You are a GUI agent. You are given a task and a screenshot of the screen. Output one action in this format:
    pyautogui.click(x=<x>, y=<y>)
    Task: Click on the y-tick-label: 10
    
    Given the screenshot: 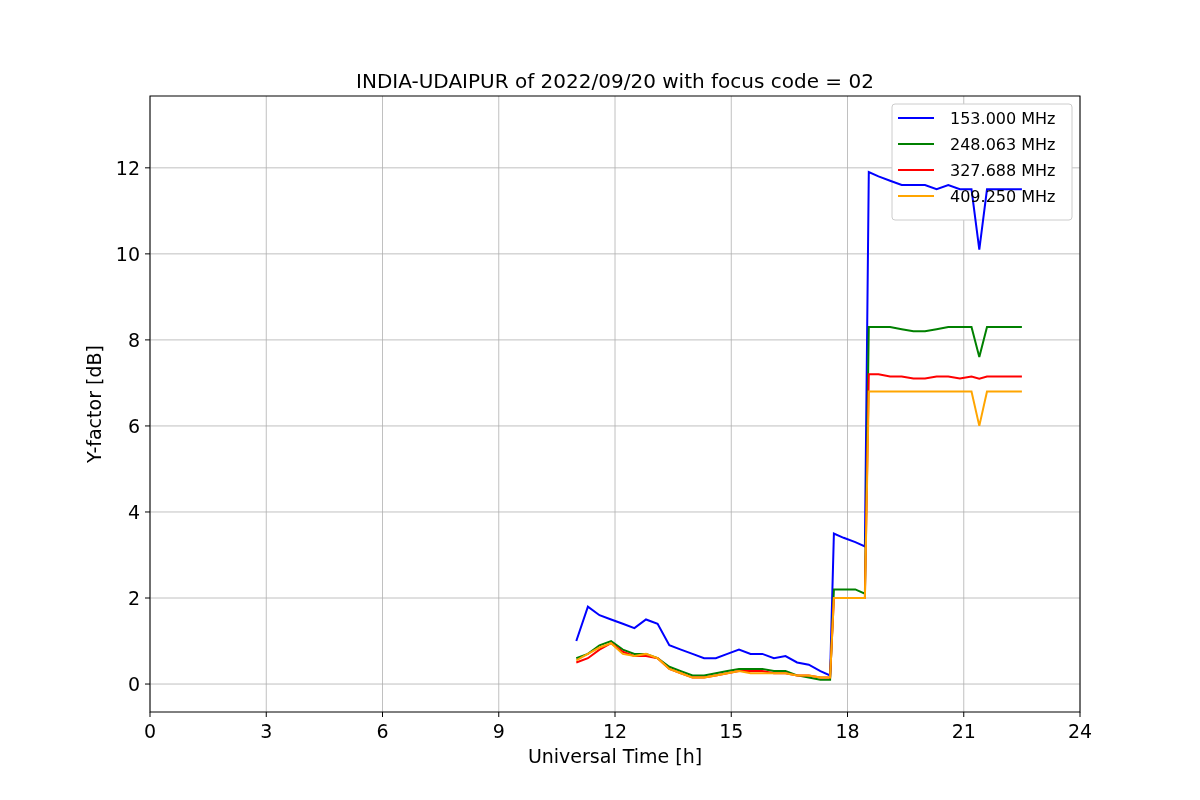 What is the action you would take?
    pyautogui.click(x=127, y=253)
    